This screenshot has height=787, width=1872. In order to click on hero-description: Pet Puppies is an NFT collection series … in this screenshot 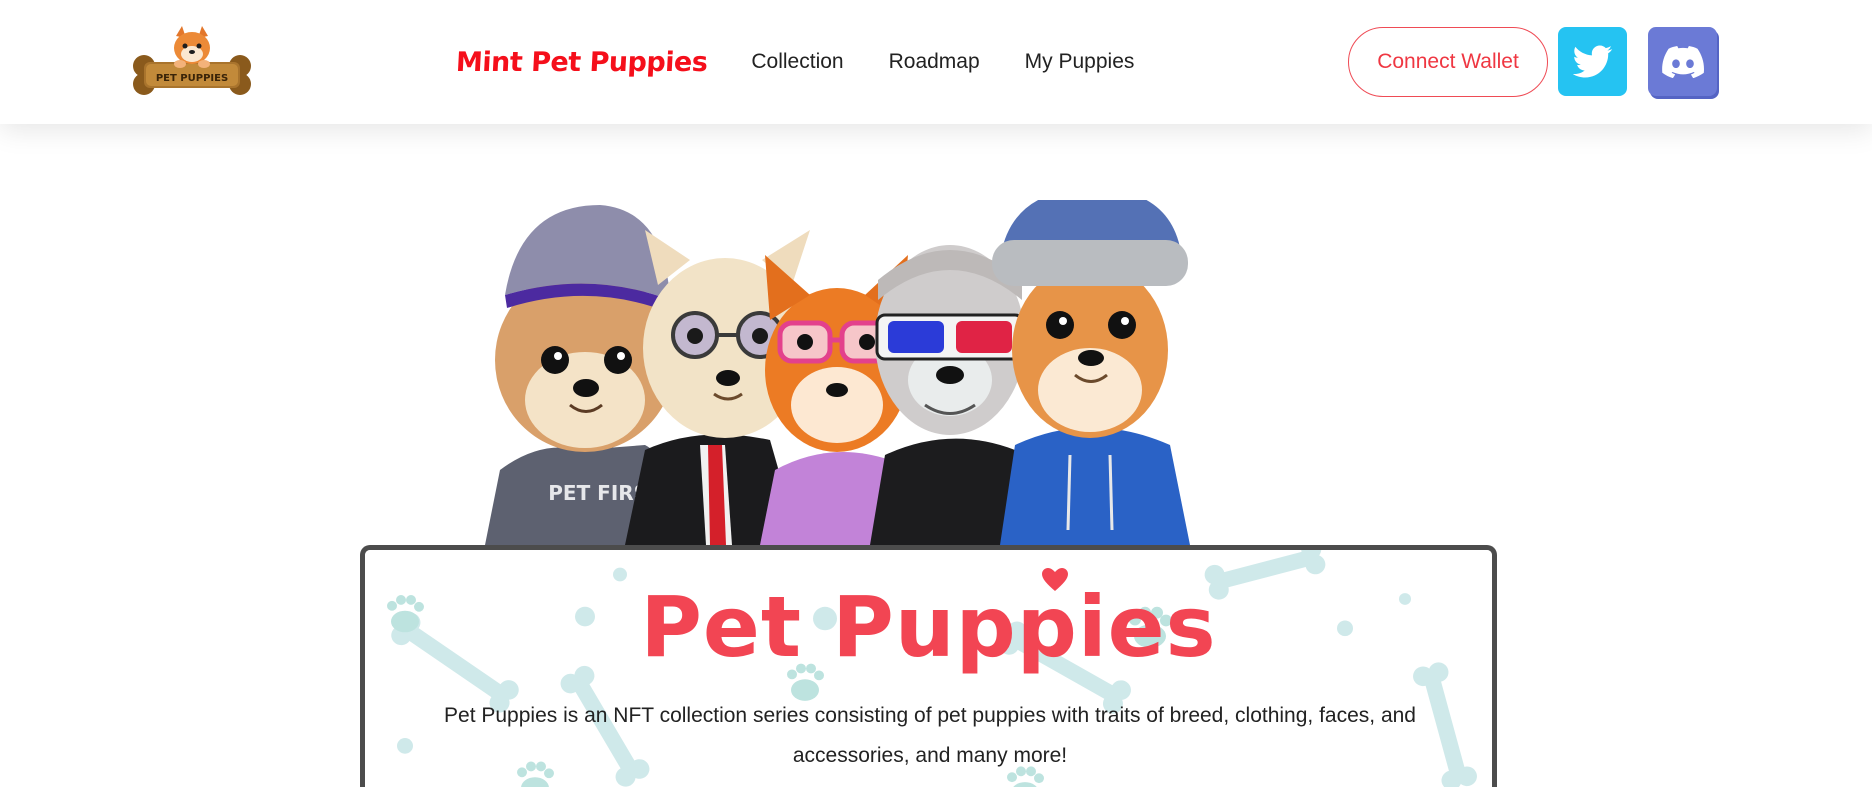, I will do `click(930, 735)`.